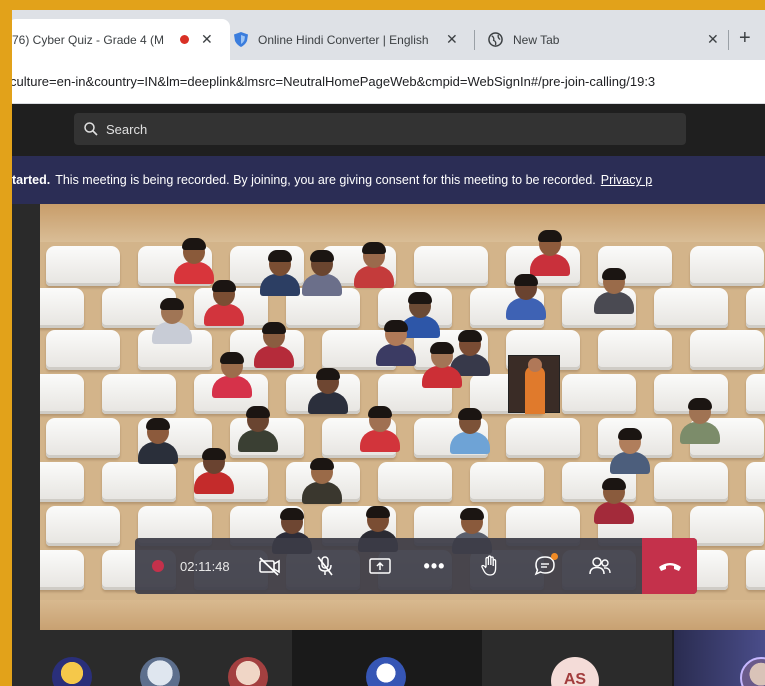 The height and width of the screenshot is (686, 765). I want to click on participants-button, so click(599, 566).